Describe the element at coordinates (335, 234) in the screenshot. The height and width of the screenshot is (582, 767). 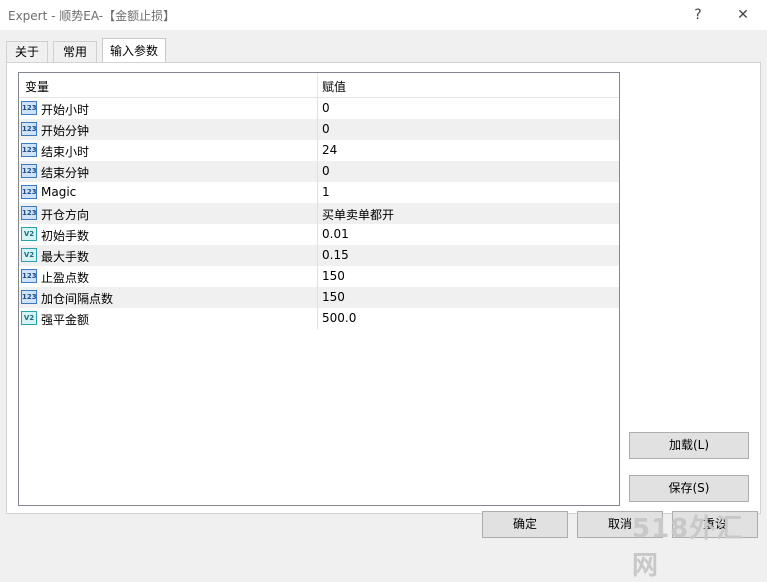
I see `param-value: 0.01` at that location.